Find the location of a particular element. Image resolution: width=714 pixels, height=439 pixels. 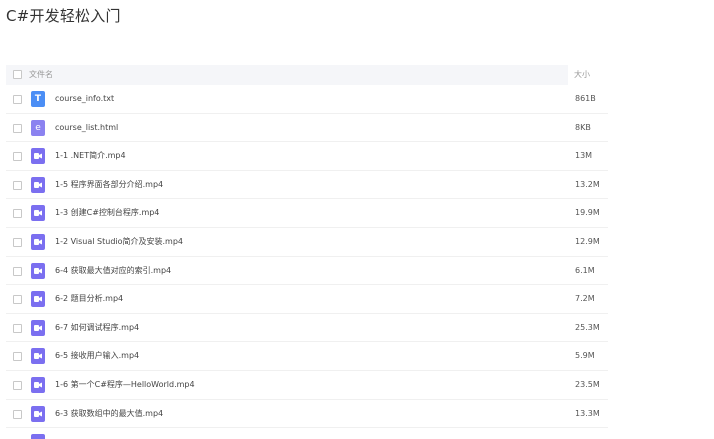

file-size: 5.9M is located at coordinates (585, 356).